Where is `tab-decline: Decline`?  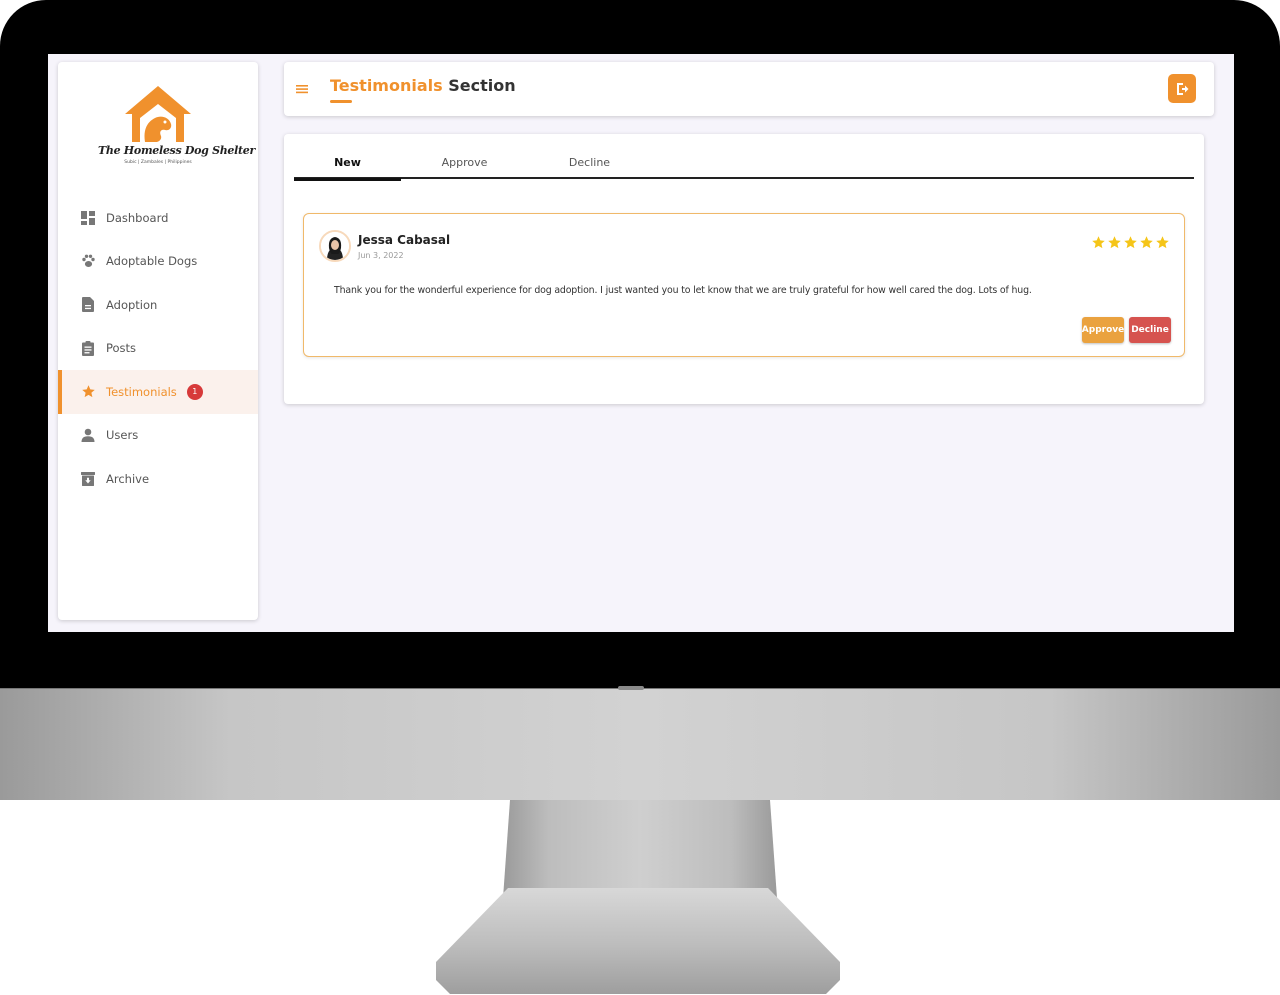
tab-decline: Decline is located at coordinates (589, 162).